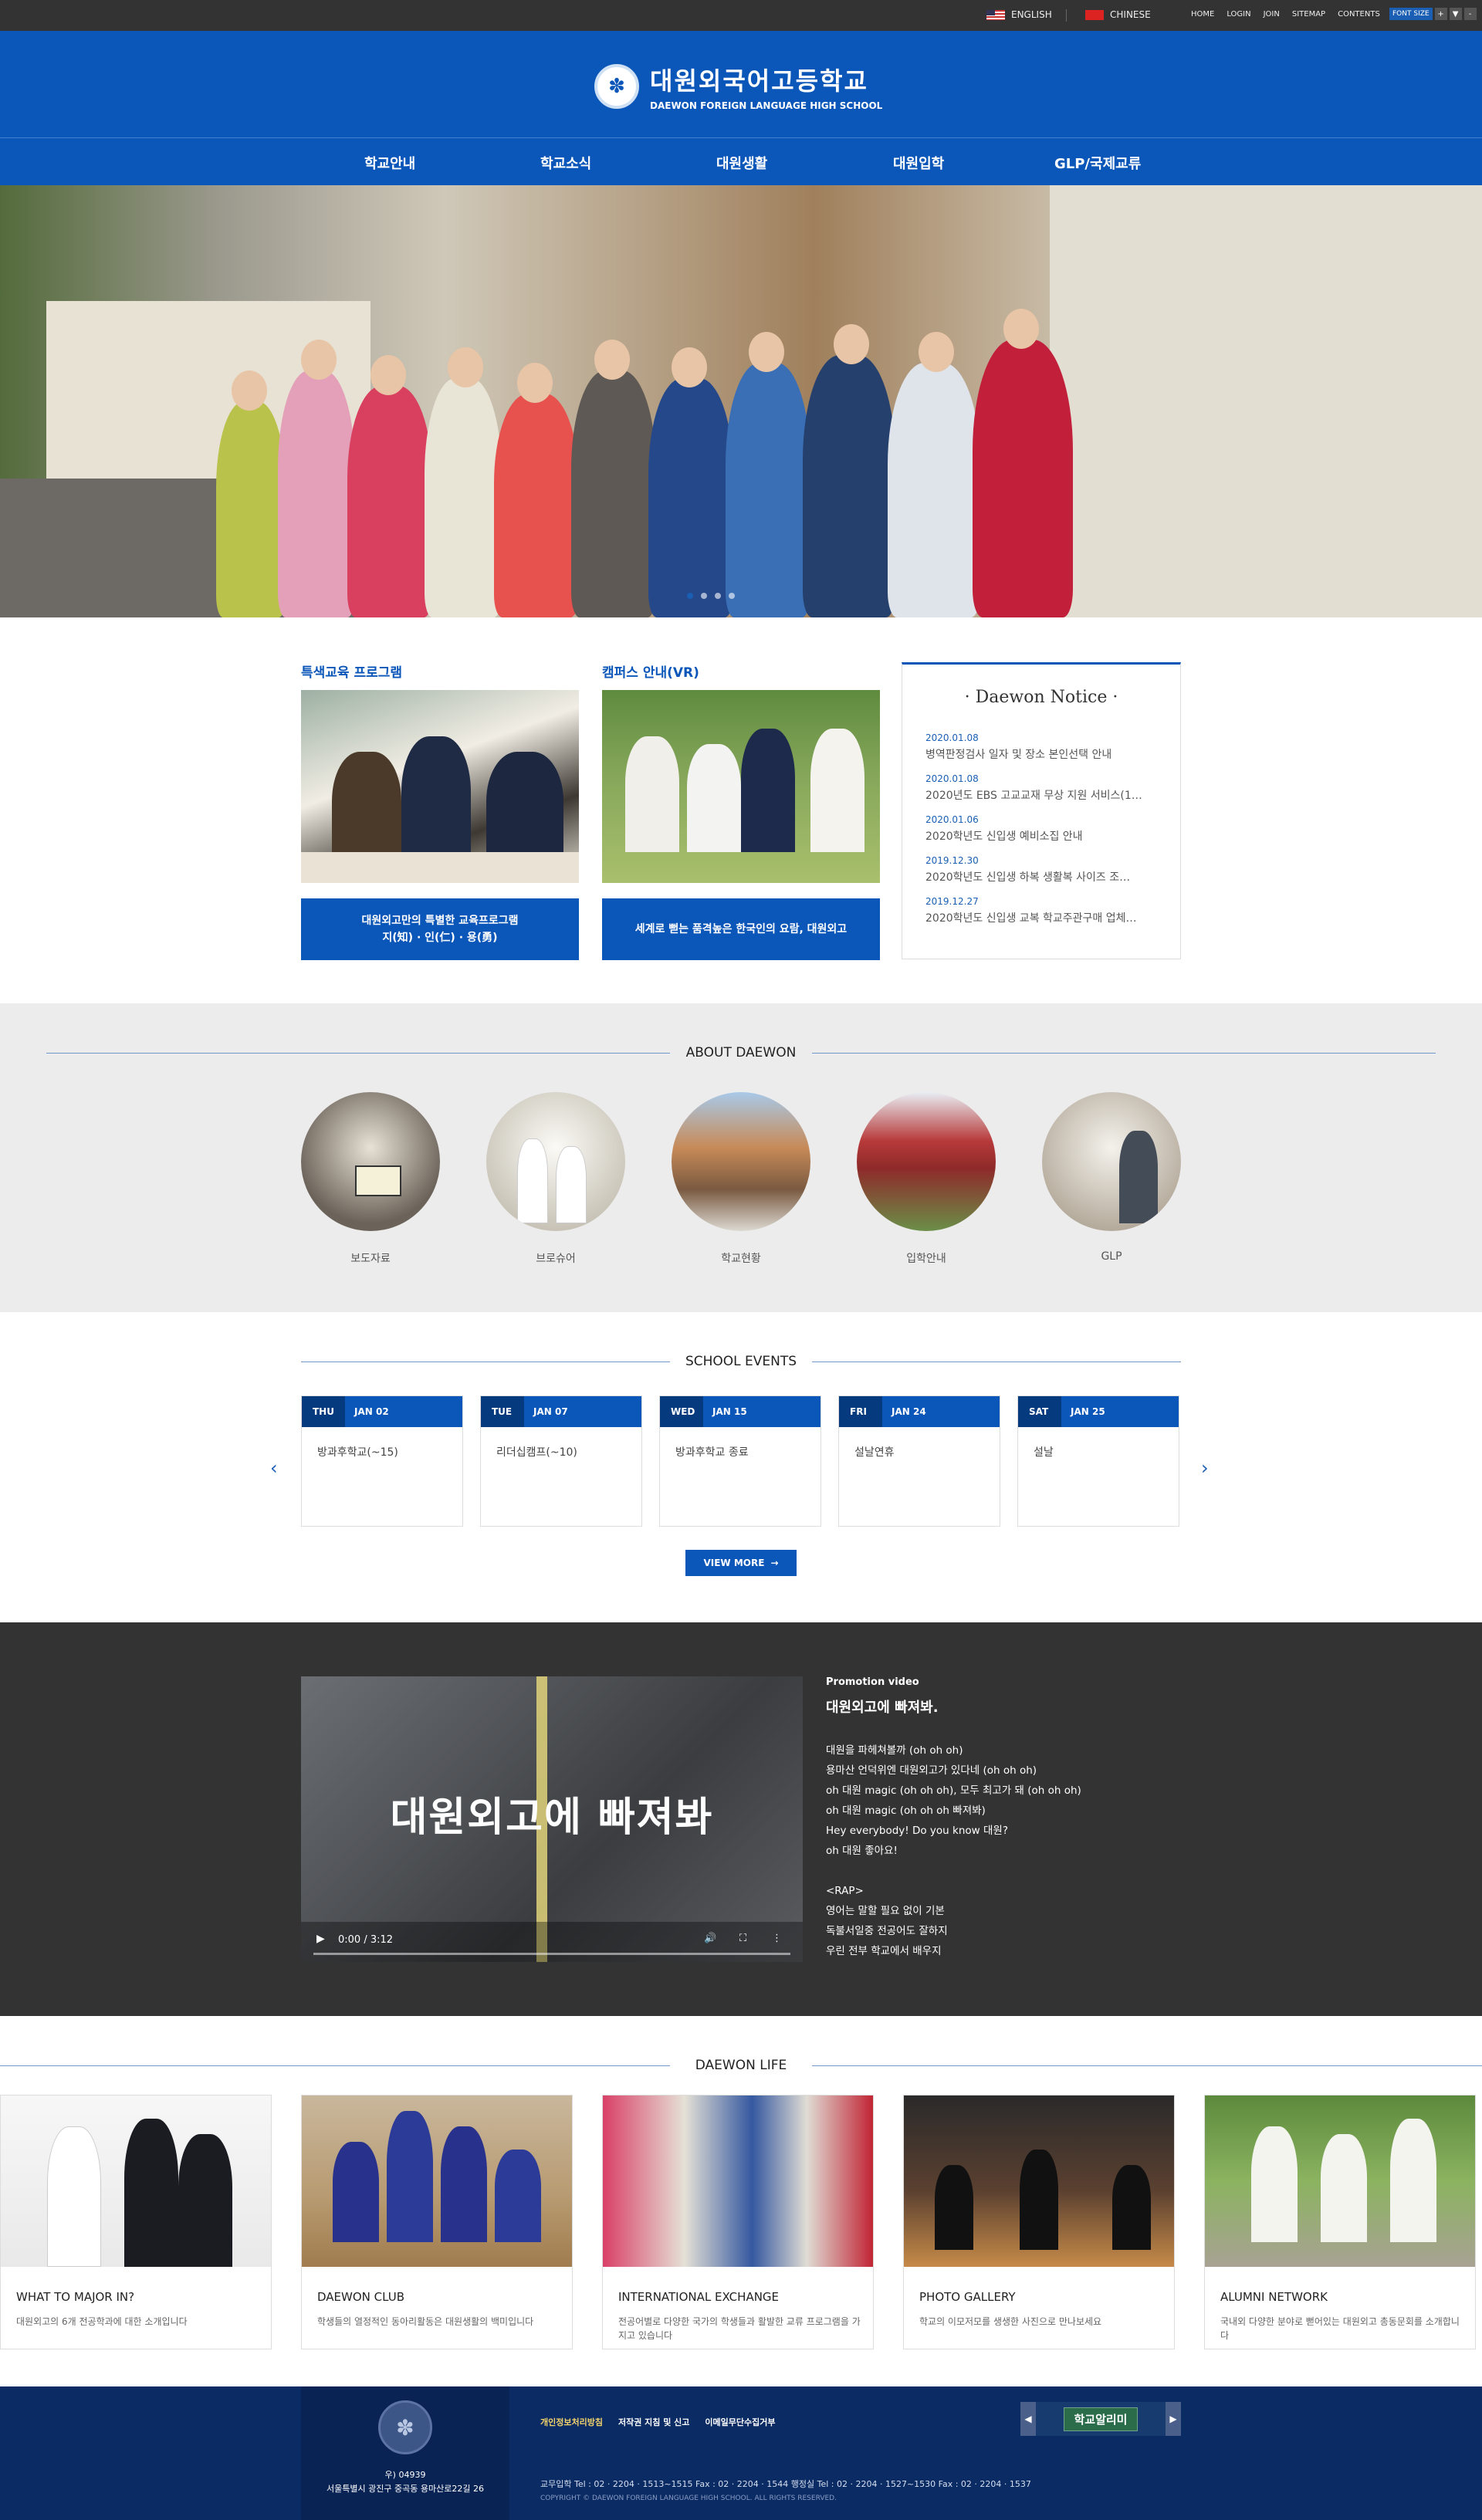 The height and width of the screenshot is (2520, 1482). Describe the element at coordinates (405, 2489) in the screenshot. I see `footer-address: 서울특별시 광진구 중곡동 용마산로22길 26` at that location.